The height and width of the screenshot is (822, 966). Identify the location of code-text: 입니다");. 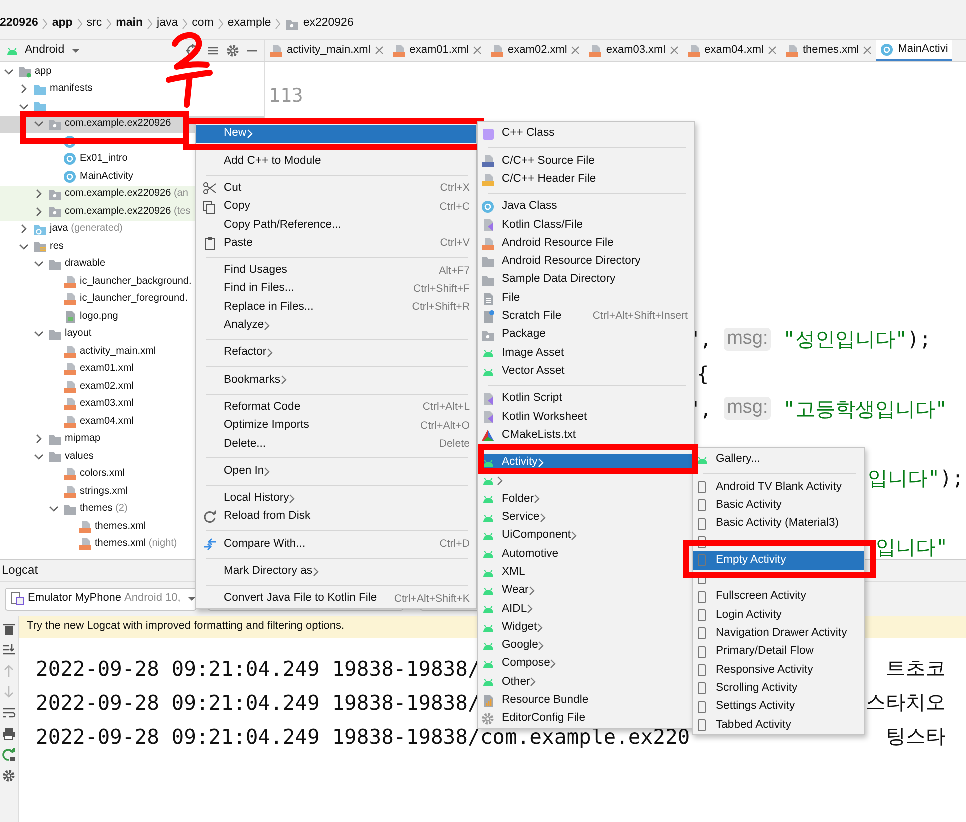
(916, 478).